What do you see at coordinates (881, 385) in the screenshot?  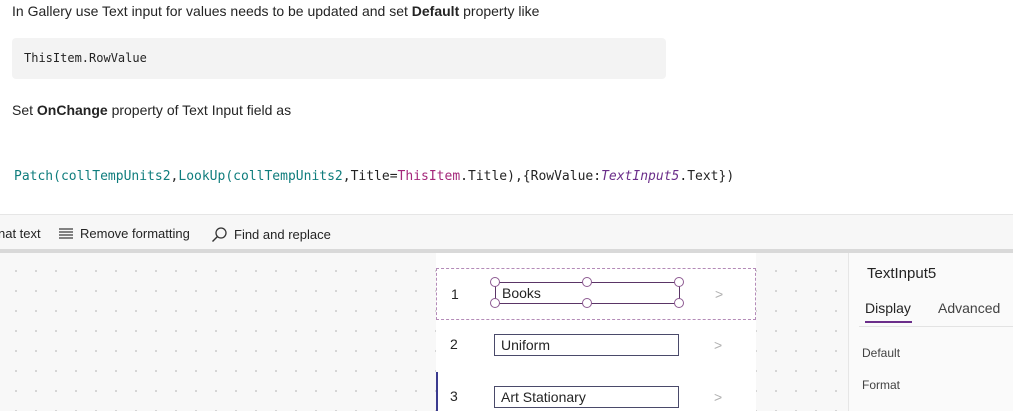 I see `property-label-format: Format` at bounding box center [881, 385].